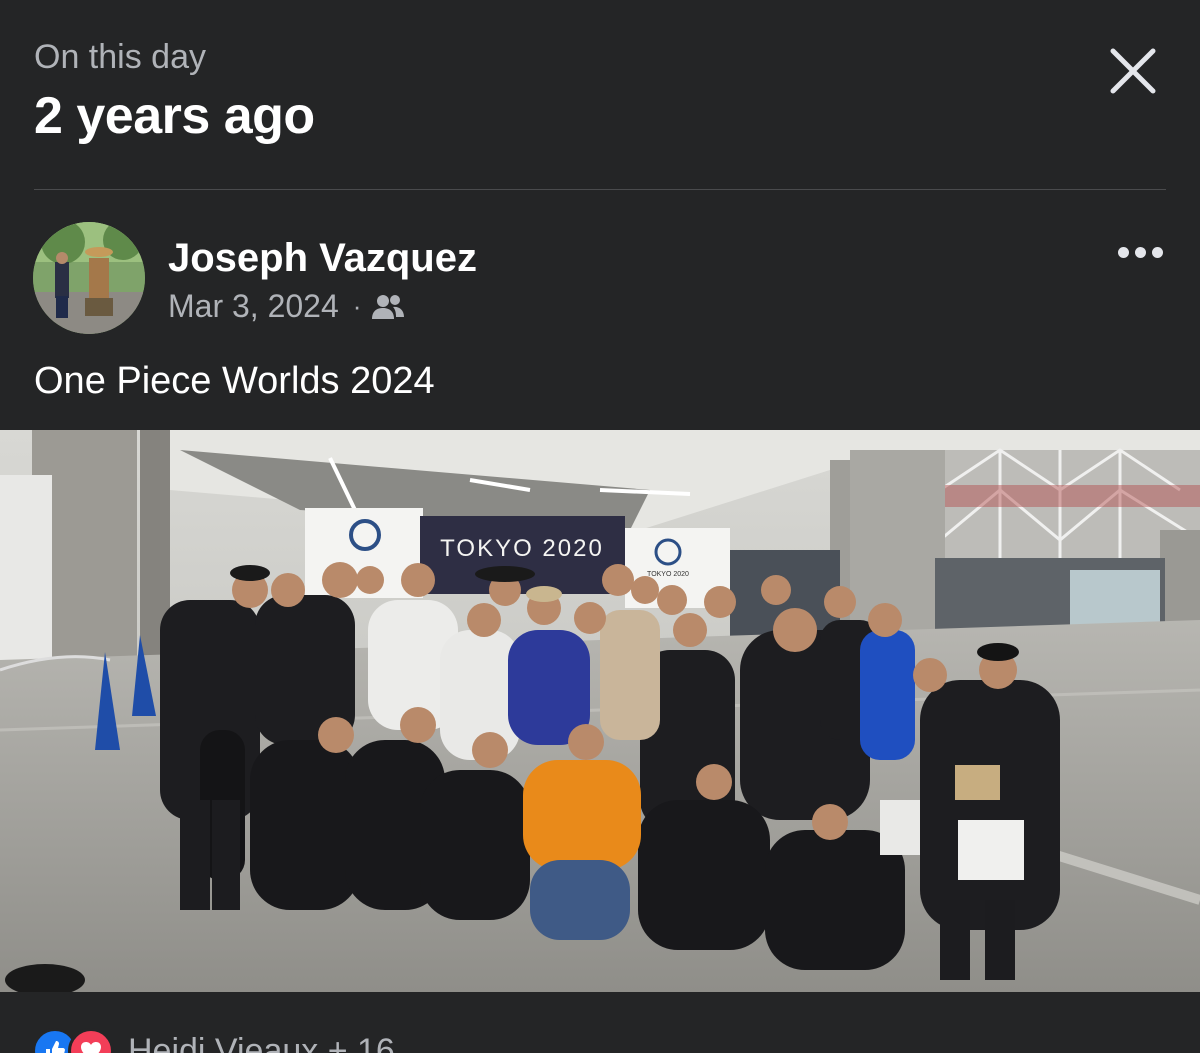 The image size is (1200, 1053). I want to click on page-title: 2 years ago, so click(174, 116).